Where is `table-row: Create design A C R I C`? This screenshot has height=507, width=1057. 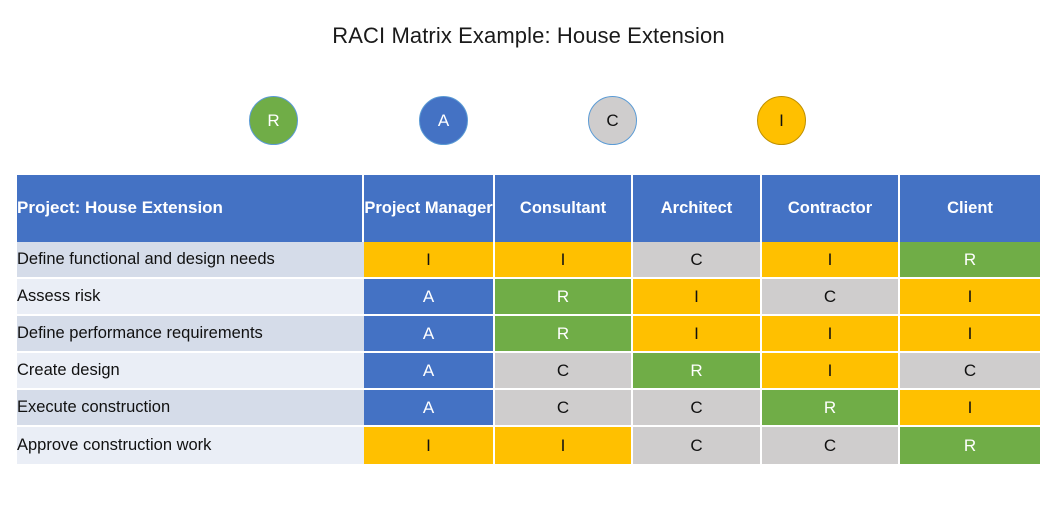 table-row: Create design A C R I C is located at coordinates (528, 371).